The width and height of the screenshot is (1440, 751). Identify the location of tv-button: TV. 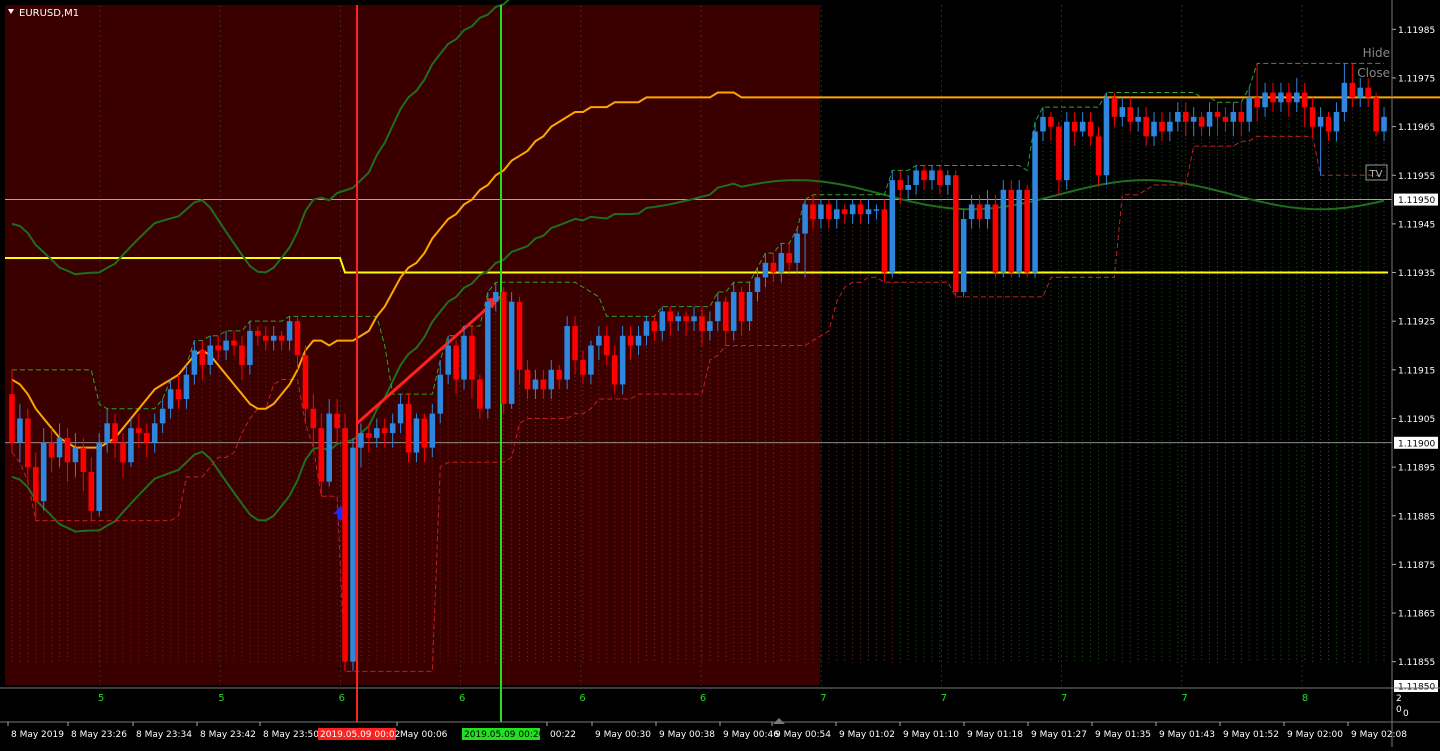
(1376, 174).